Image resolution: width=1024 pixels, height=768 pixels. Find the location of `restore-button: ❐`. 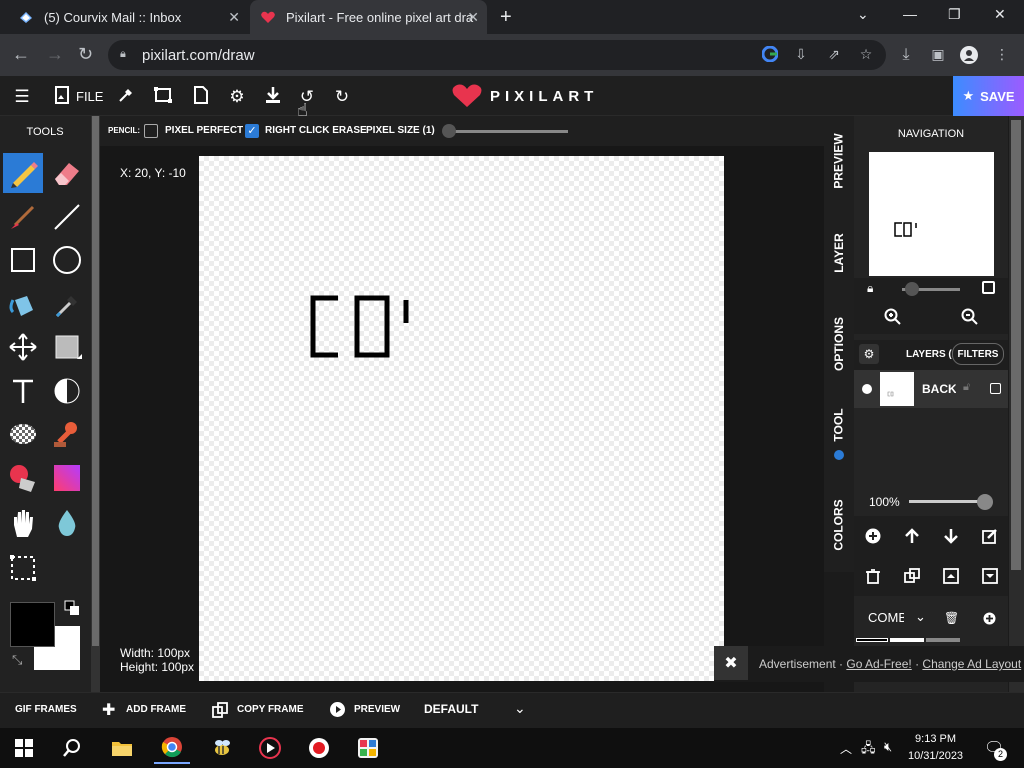

restore-button: ❐ is located at coordinates (954, 14).